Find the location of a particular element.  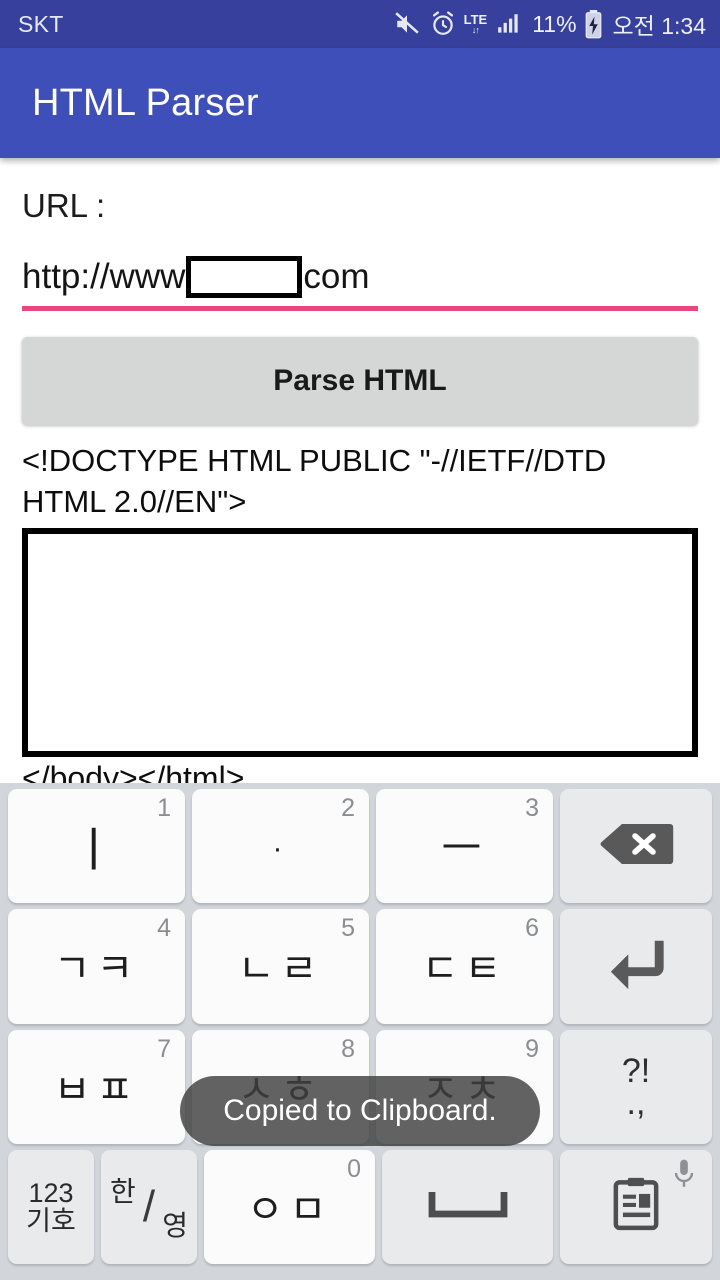

key-nieun-rieul: 5 ㄴㄹ is located at coordinates (280, 966).